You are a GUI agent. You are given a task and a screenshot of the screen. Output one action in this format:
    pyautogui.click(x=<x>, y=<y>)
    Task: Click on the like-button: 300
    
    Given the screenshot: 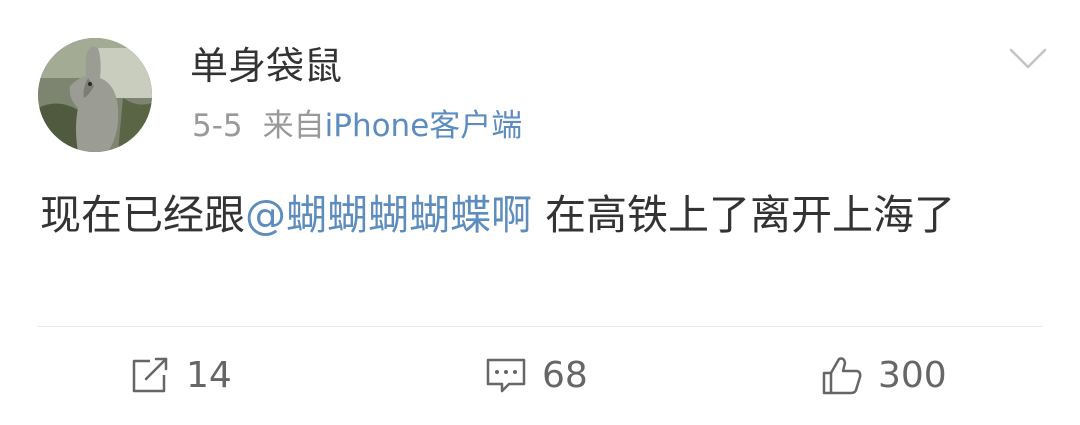 What is the action you would take?
    pyautogui.click(x=883, y=375)
    